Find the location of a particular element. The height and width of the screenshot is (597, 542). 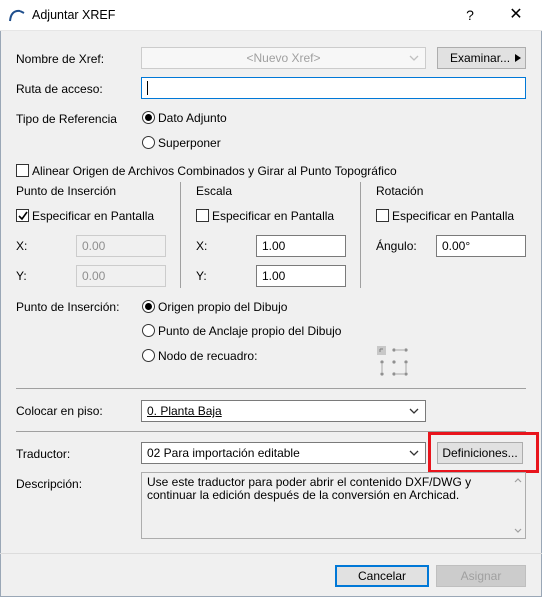

cancel-button: Cancelar is located at coordinates (382, 576).